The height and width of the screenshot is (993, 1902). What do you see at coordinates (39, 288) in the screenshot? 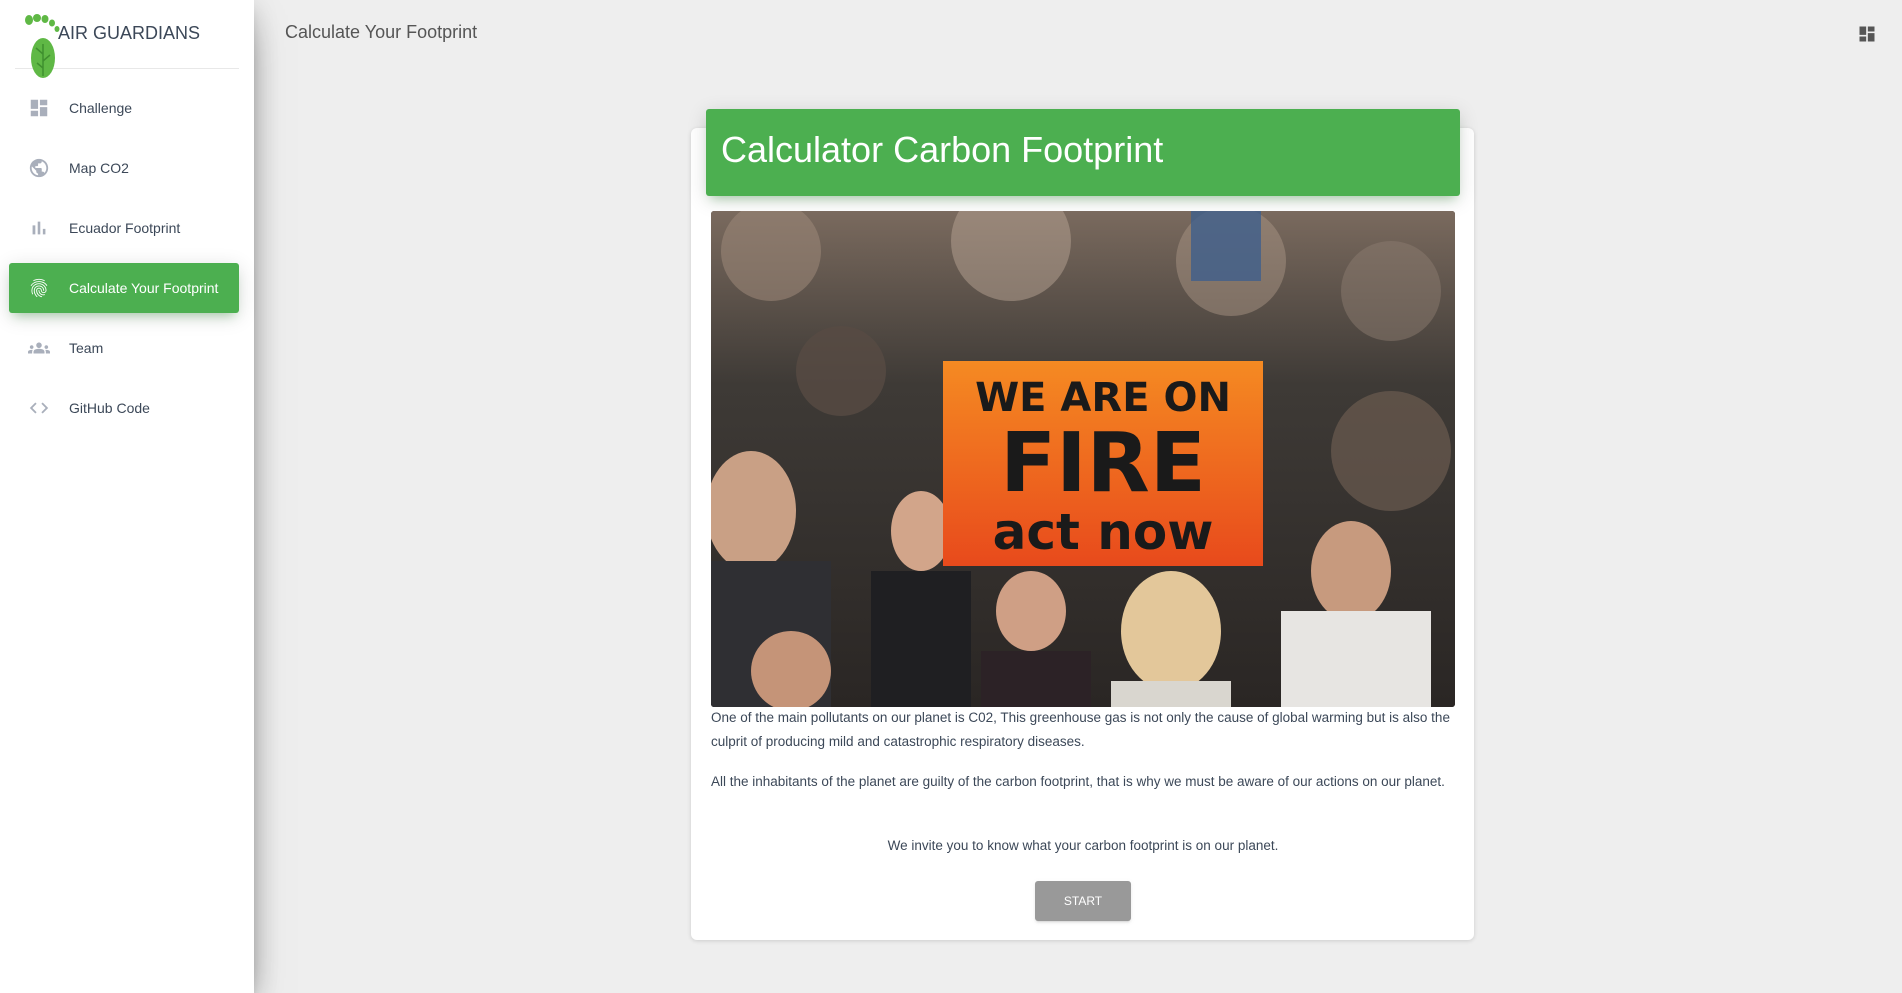
I see `fingerprint-icon` at bounding box center [39, 288].